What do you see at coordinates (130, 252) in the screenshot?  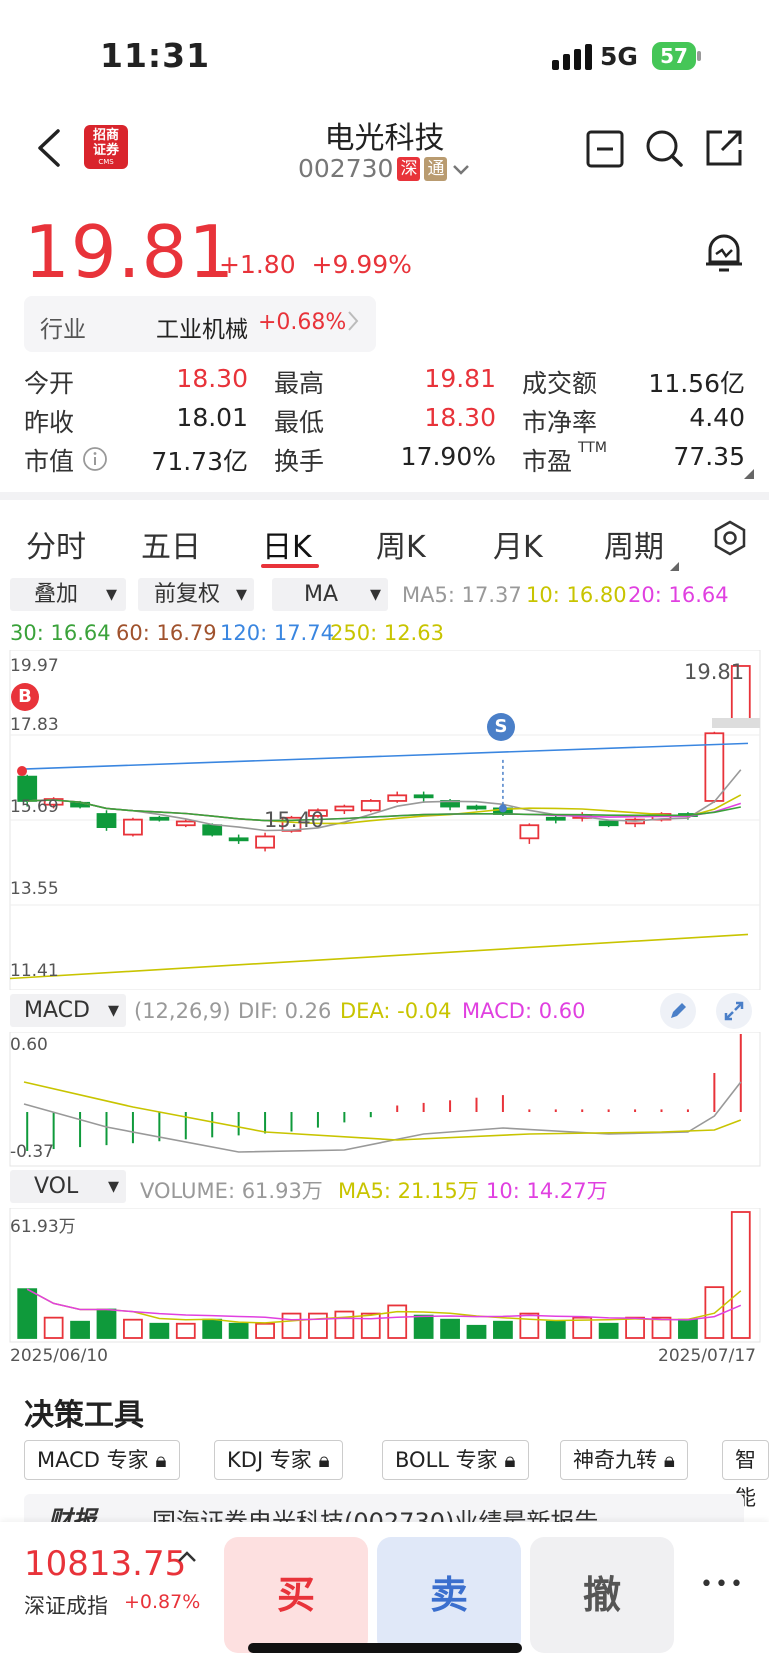 I see `current-price: 19.81` at bounding box center [130, 252].